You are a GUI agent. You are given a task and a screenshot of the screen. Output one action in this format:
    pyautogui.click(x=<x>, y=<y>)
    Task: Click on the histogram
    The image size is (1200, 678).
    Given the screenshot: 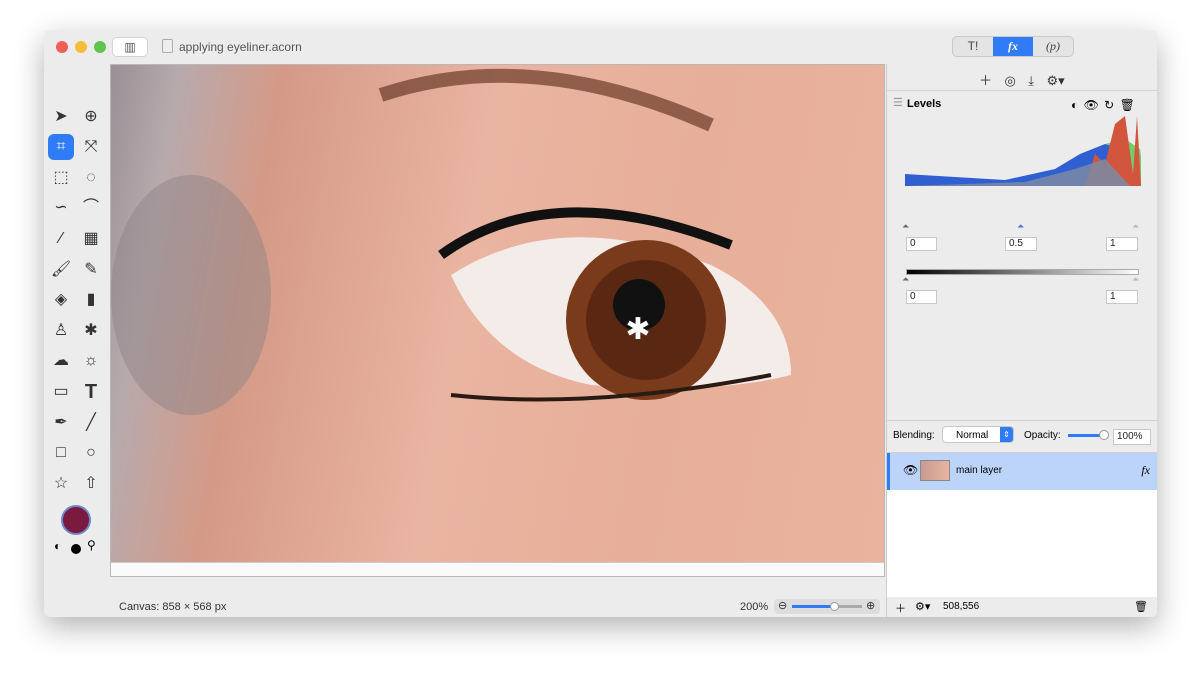 What is the action you would take?
    pyautogui.click(x=1023, y=151)
    